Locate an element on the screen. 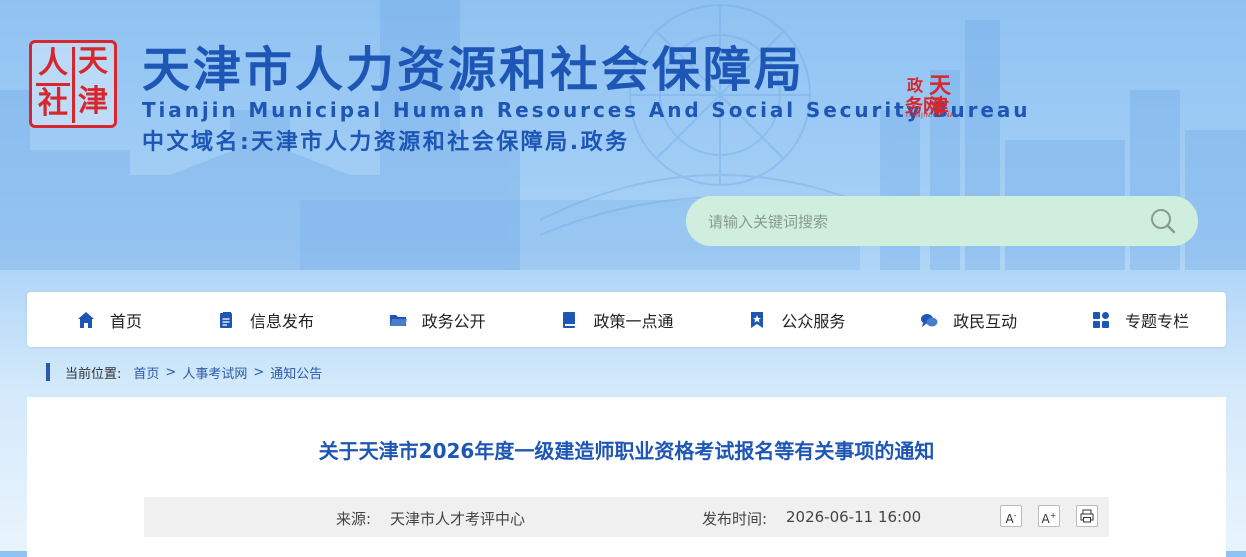 This screenshot has height=557, width=1246. breadcrumb-marker is located at coordinates (48, 372).